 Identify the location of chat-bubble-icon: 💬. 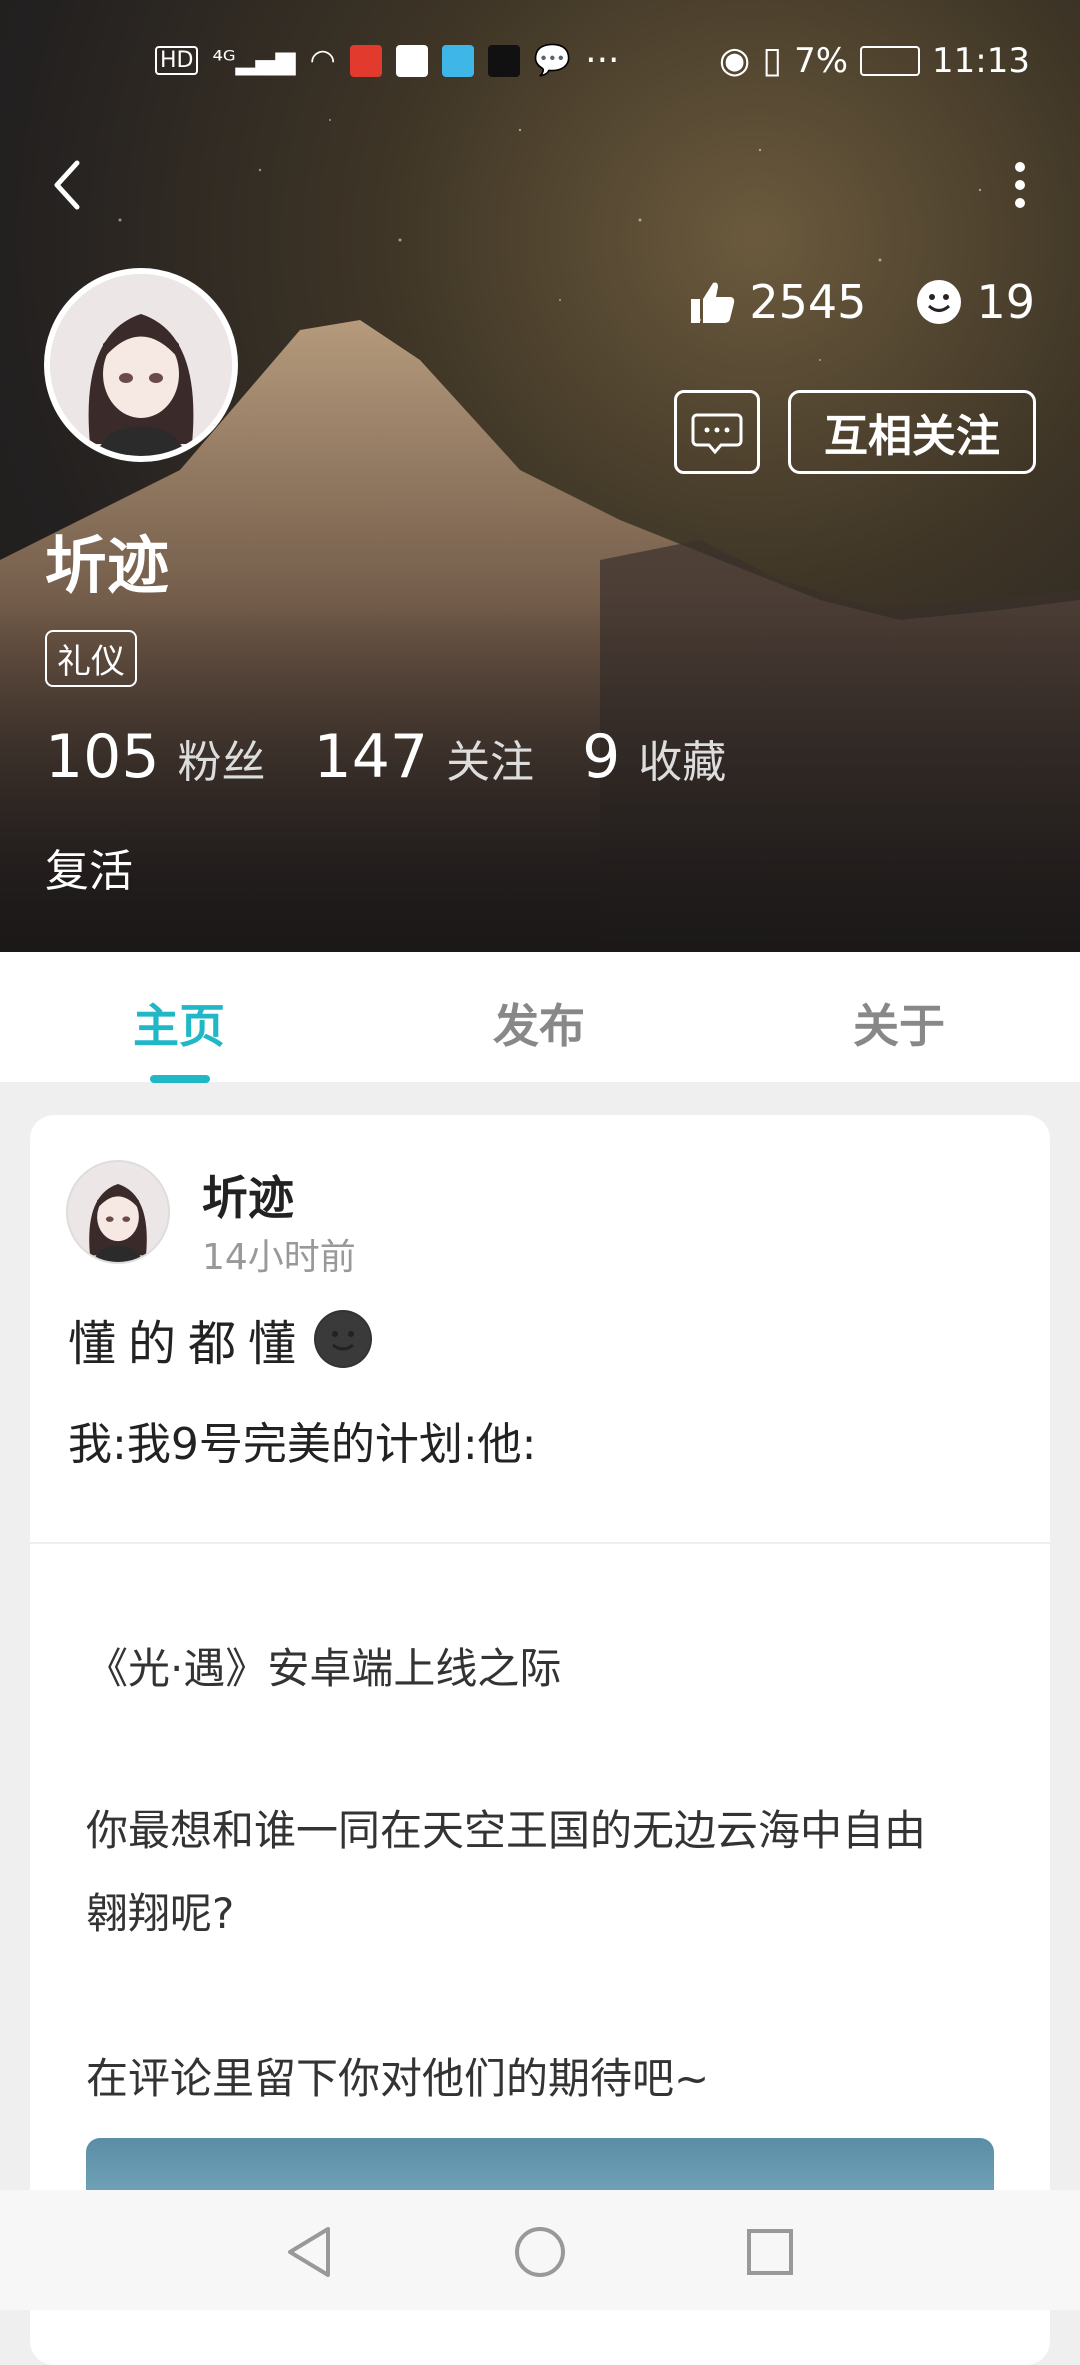
(552, 60).